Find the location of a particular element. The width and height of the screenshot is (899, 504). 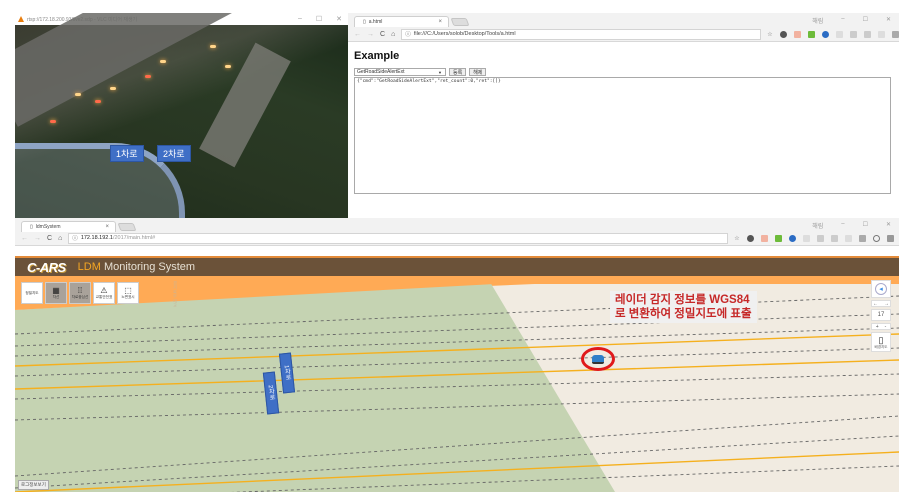

layer-lane-centerline: ⁞⁞ 차로중심선 is located at coordinates (80, 293).